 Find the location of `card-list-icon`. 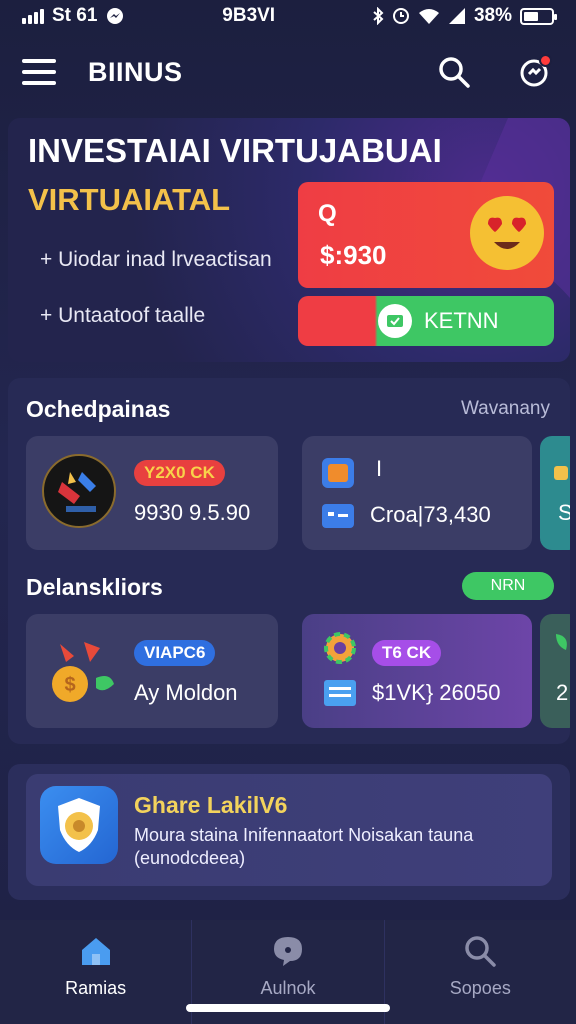

card-list-icon is located at coordinates (338, 516).